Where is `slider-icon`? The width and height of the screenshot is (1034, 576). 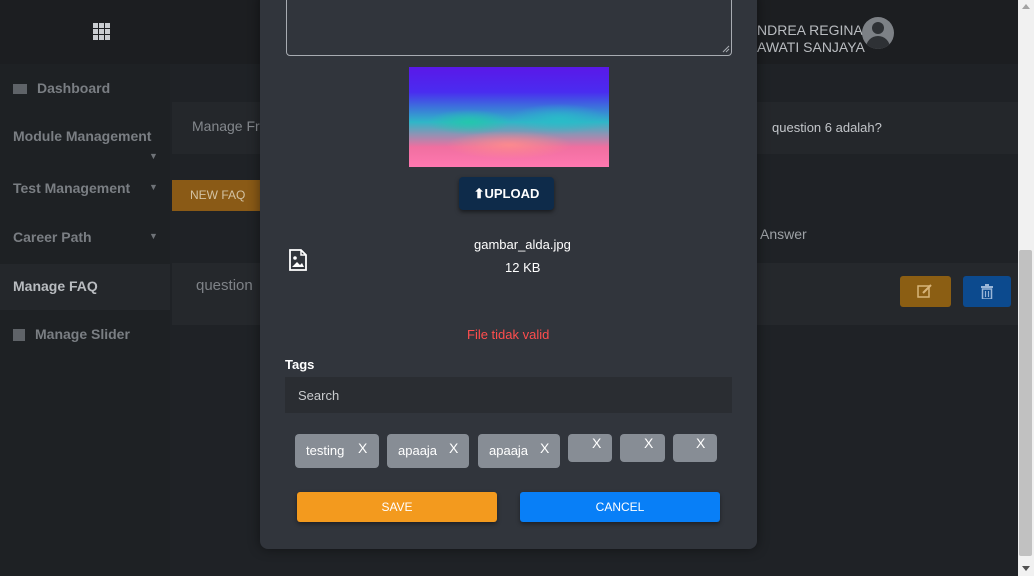
slider-icon is located at coordinates (19, 335).